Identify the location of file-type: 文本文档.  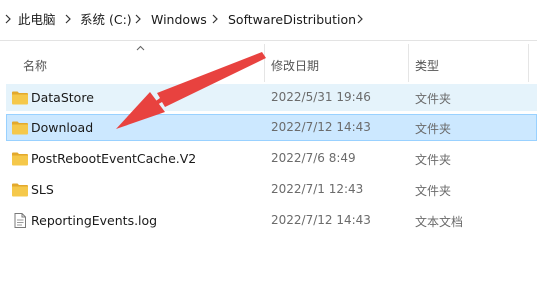
(439, 222).